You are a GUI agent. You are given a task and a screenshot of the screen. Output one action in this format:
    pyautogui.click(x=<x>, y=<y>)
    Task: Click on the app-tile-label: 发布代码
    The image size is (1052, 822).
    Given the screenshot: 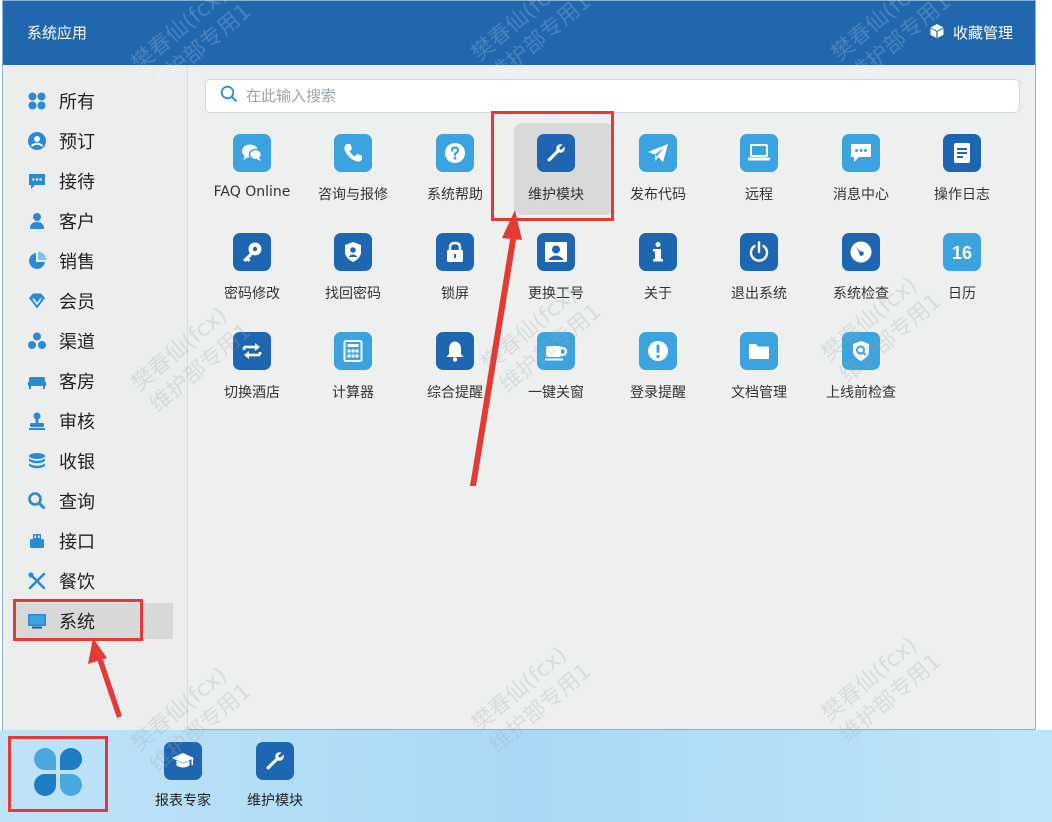 What is the action you would take?
    pyautogui.click(x=658, y=195)
    